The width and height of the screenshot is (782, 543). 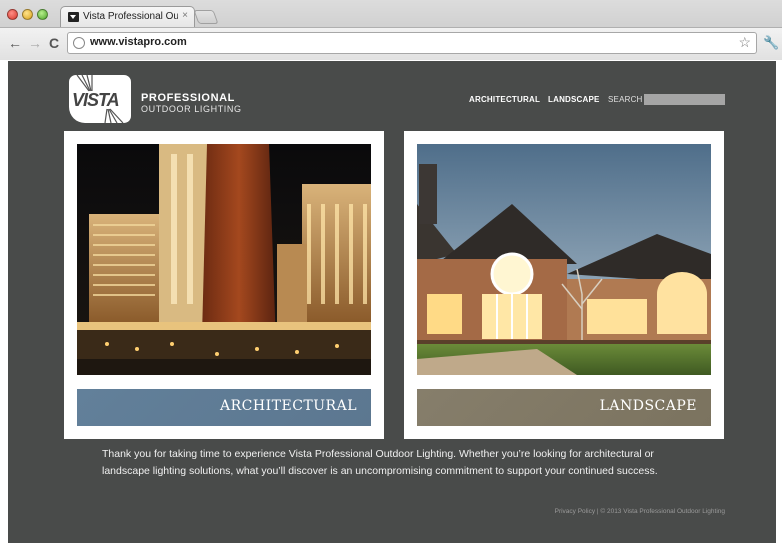 What do you see at coordinates (96, 100) in the screenshot?
I see `logo-text: VISTA` at bounding box center [96, 100].